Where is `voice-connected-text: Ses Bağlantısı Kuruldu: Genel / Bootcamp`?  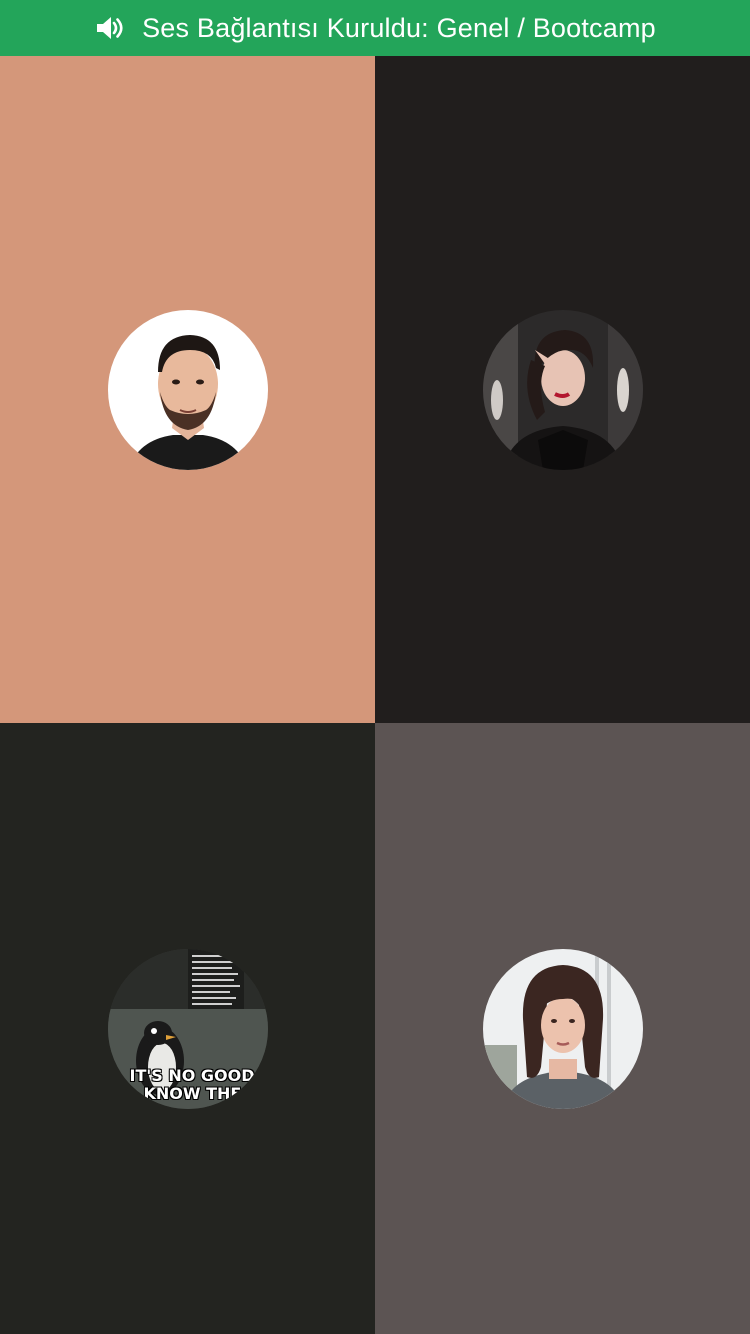 voice-connected-text: Ses Bağlantısı Kuruldu: Genel / Bootcamp is located at coordinates (399, 27).